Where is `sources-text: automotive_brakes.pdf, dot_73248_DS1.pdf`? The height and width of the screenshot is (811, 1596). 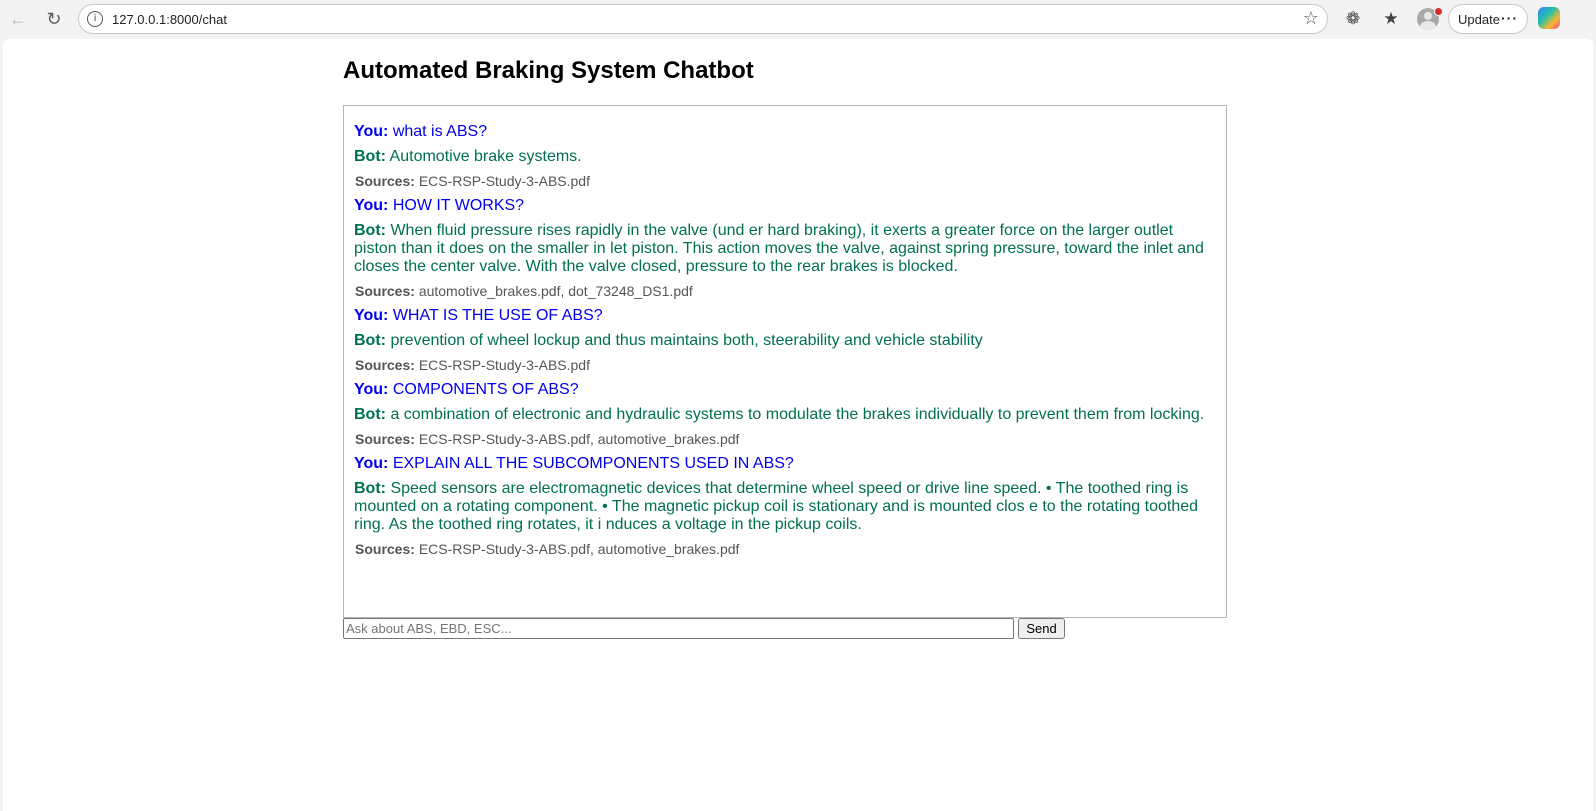 sources-text: automotive_brakes.pdf, dot_73248_DS1.pdf is located at coordinates (555, 291).